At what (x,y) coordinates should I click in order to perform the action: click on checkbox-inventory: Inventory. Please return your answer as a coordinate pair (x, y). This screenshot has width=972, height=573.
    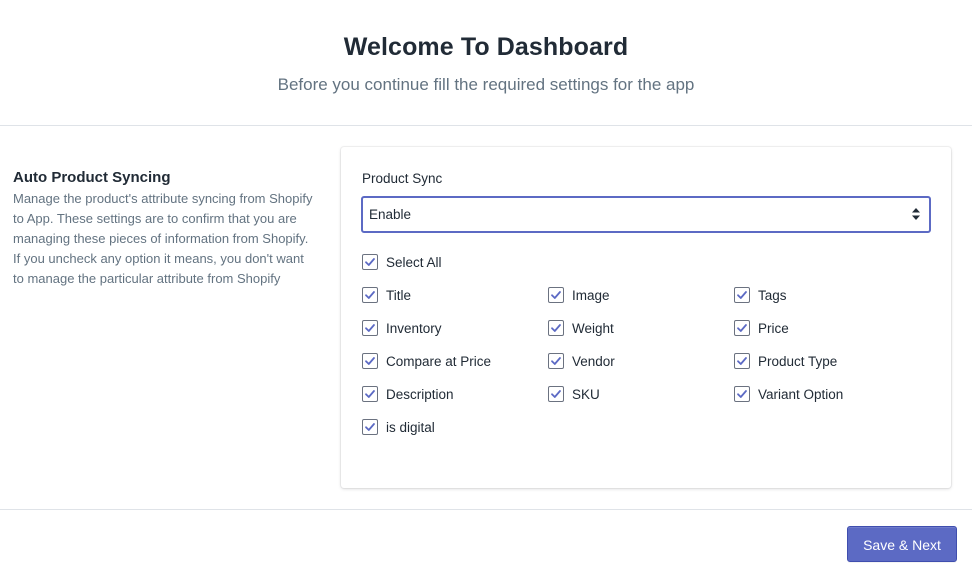
    Looking at the image, I should click on (402, 328).